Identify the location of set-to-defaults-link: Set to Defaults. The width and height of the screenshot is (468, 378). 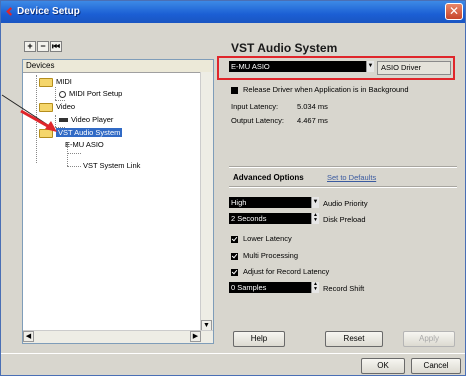
(351, 177).